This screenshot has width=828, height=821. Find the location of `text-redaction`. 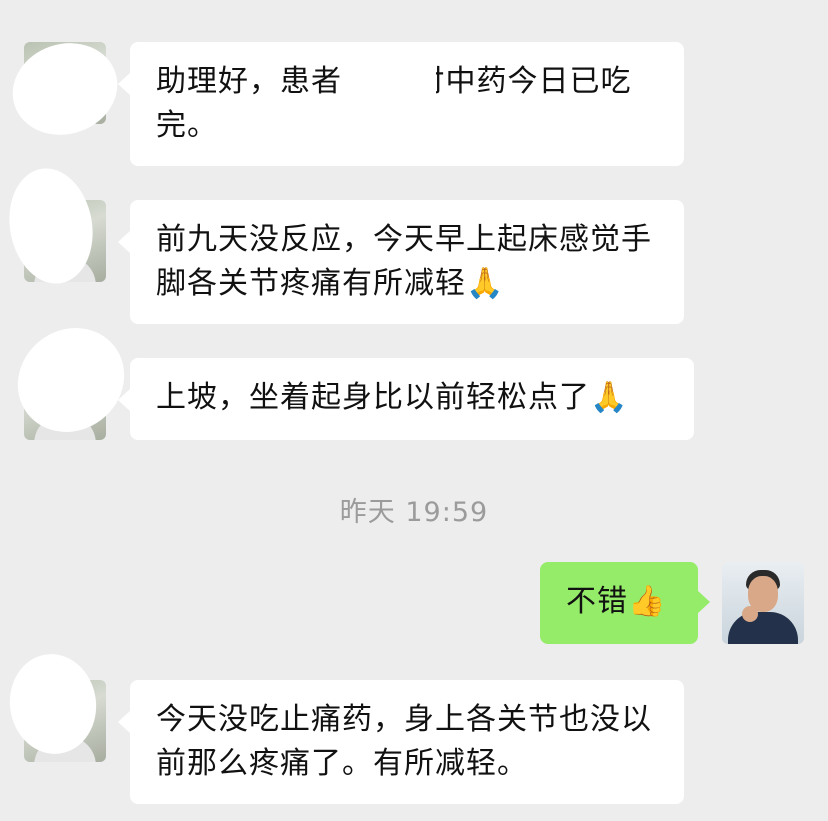

text-redaction is located at coordinates (394, 86).